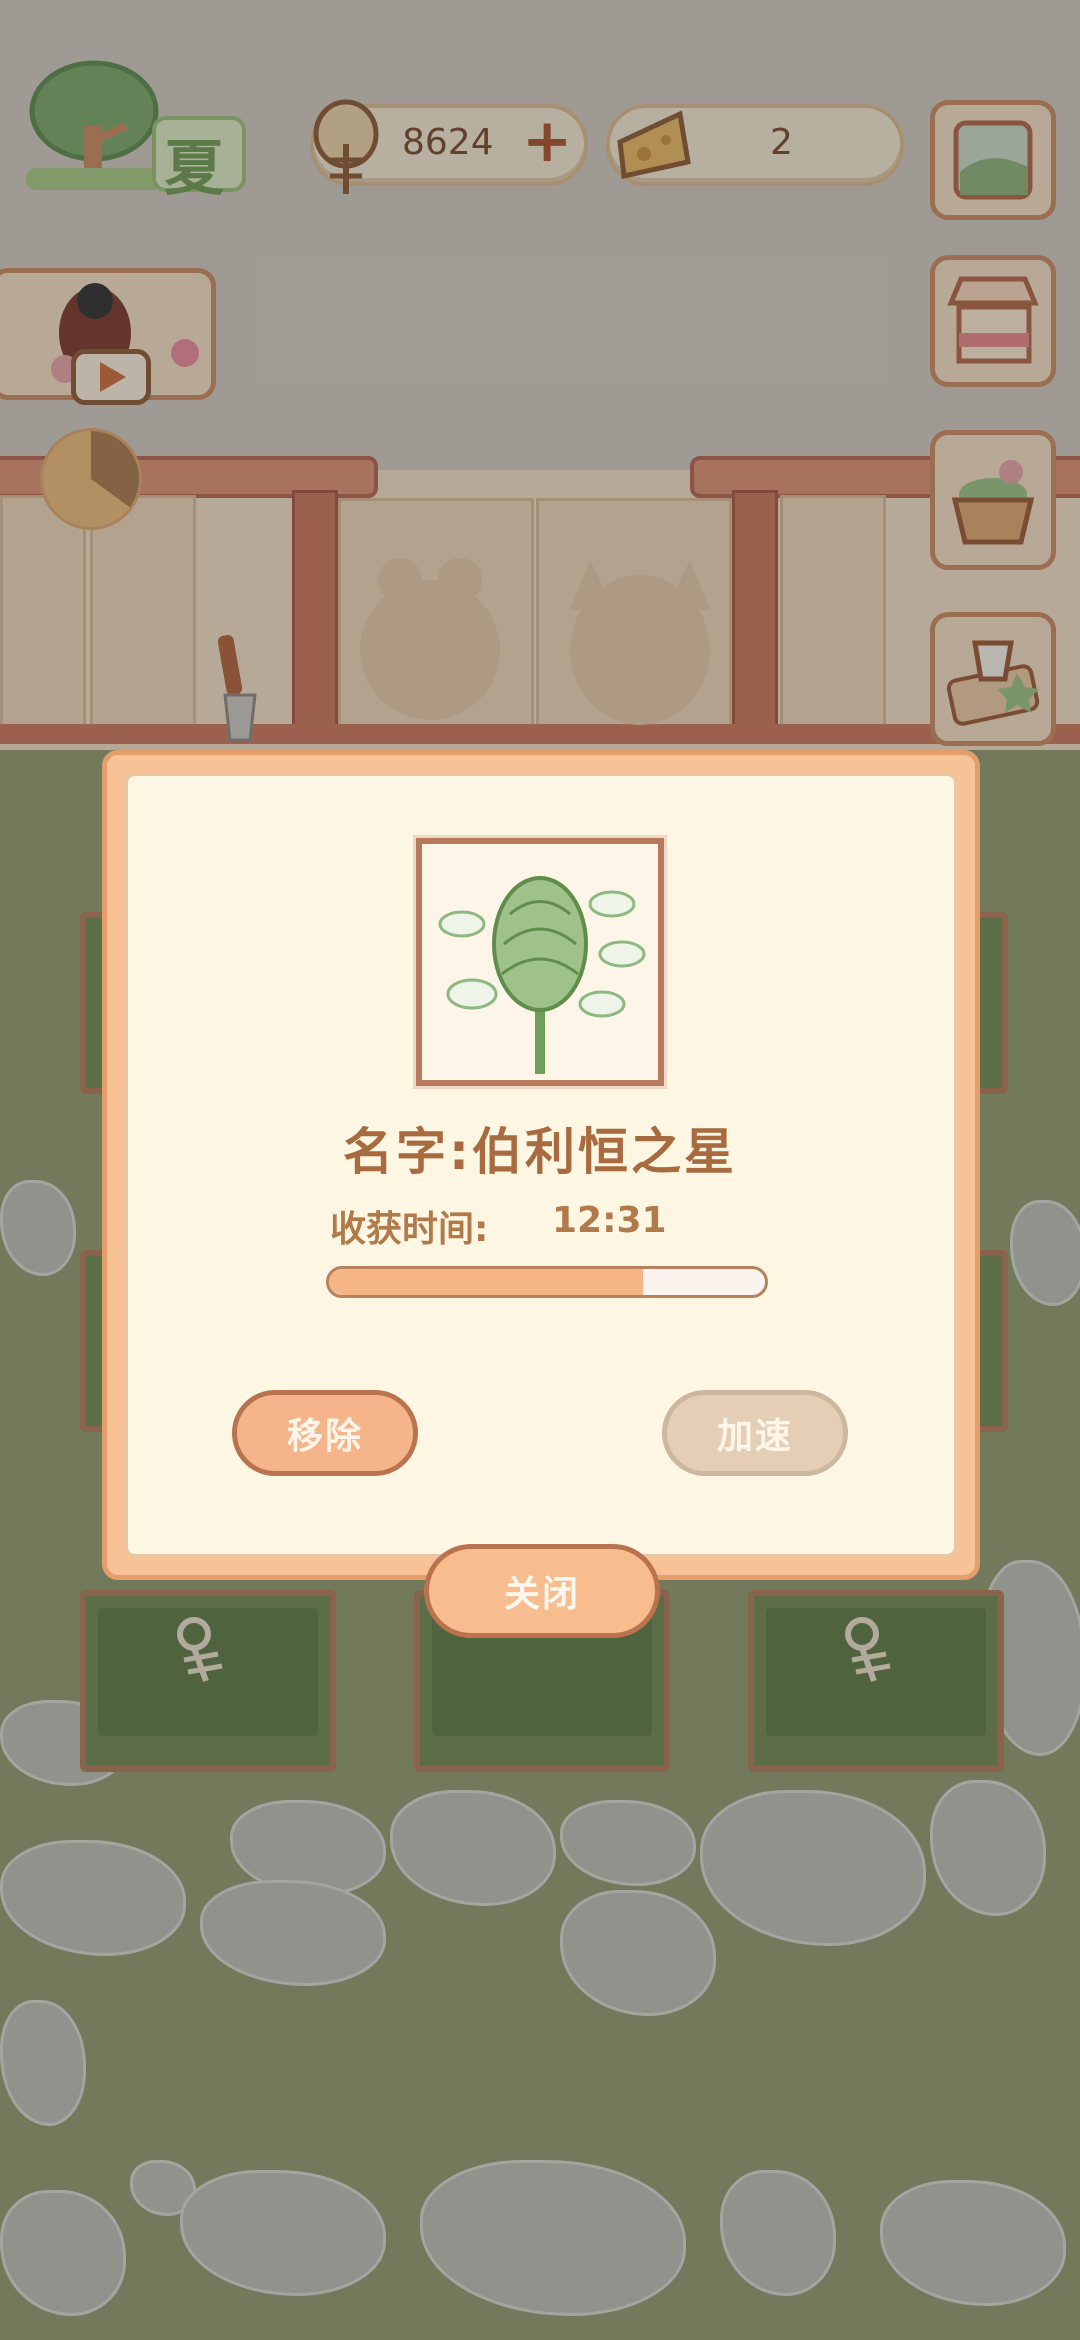 The image size is (1080, 2340). What do you see at coordinates (755, 1433) in the screenshot?
I see `speed-up-button: 加速` at bounding box center [755, 1433].